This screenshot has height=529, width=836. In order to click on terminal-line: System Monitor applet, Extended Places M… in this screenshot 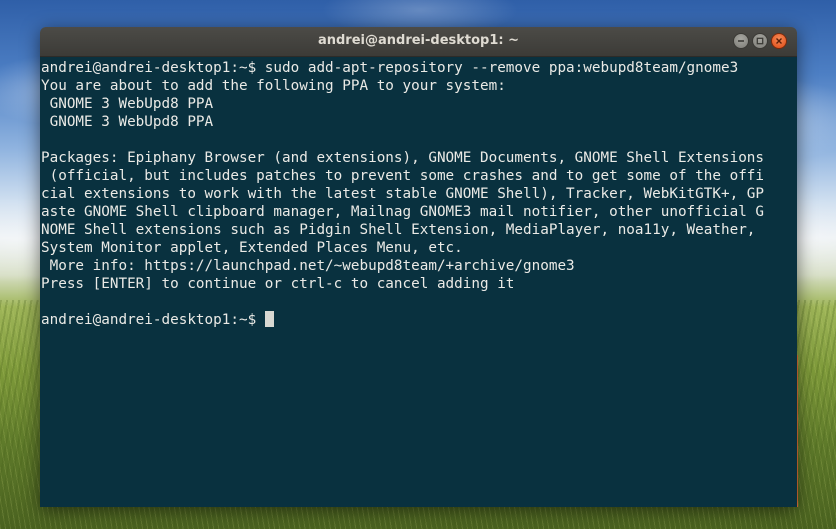, I will do `click(252, 248)`.